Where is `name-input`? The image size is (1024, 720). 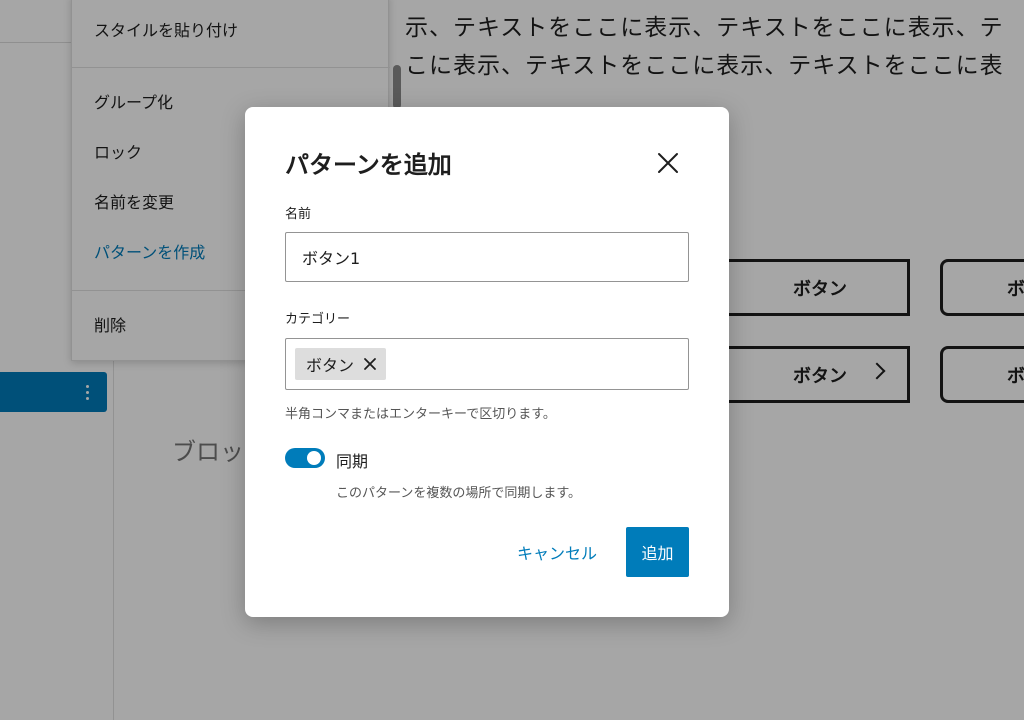
name-input is located at coordinates (487, 257).